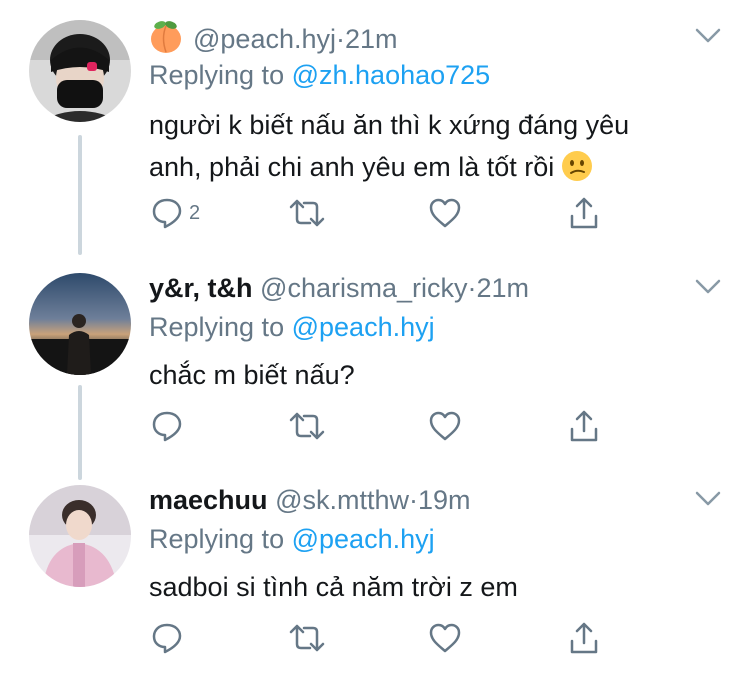 This screenshot has height=674, width=750. I want to click on reply-button: 2, so click(175, 213).